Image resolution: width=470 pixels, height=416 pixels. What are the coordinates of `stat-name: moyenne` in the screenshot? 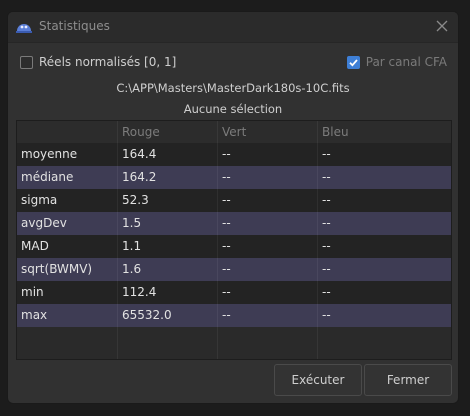 It's located at (49, 154).